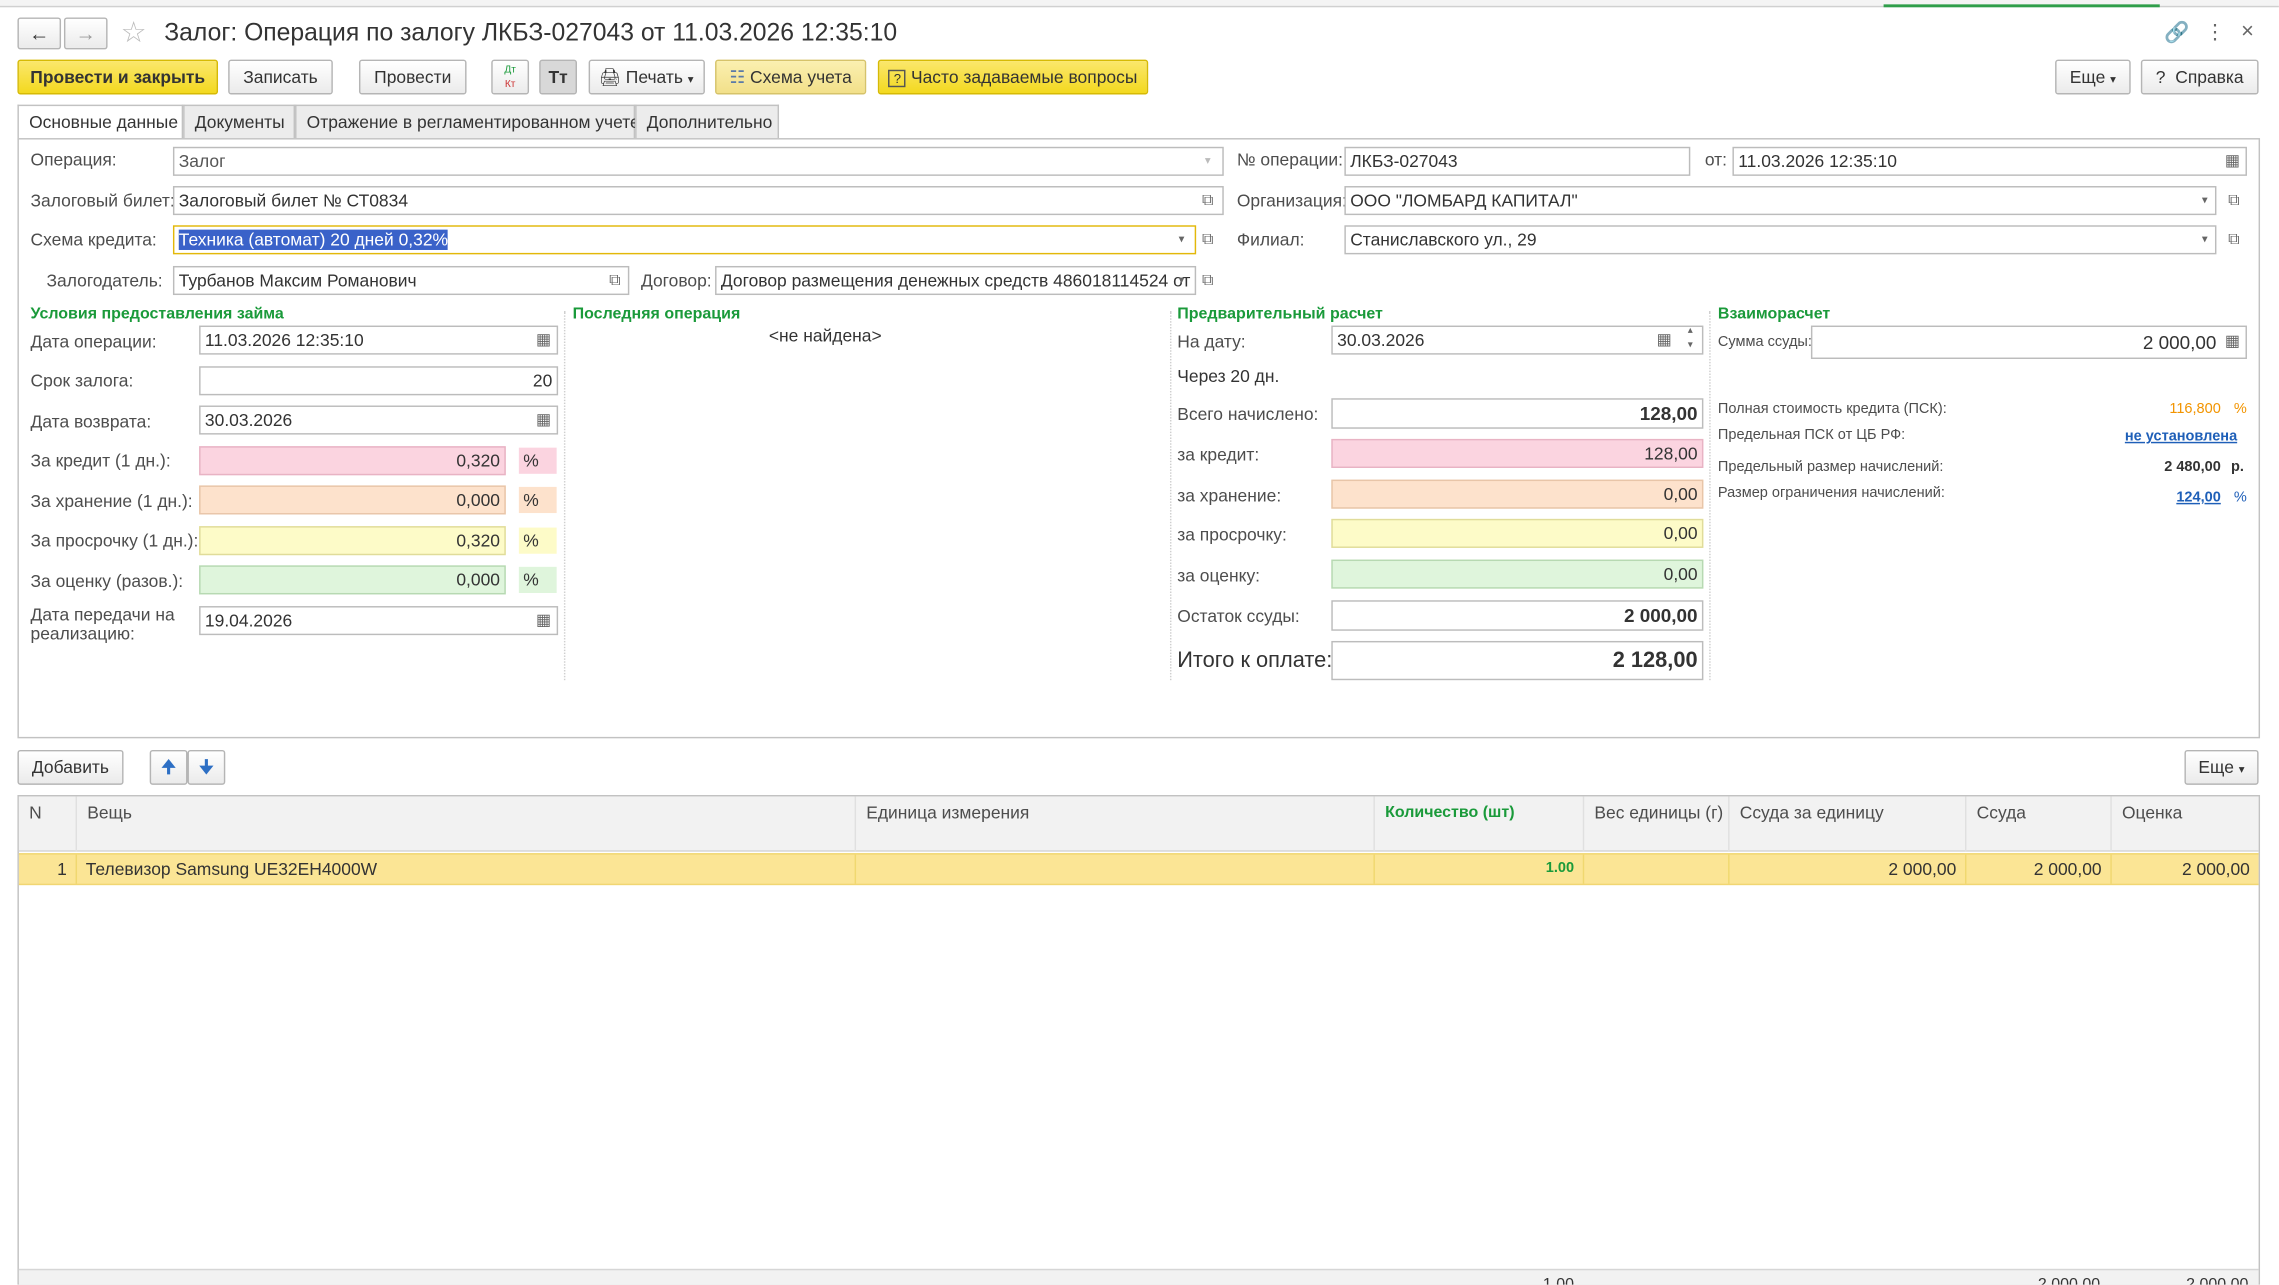 This screenshot has width=2279, height=1285. I want to click on organization-field: ООО "ЛОМБАРД КАПИТАЛ", so click(1780, 201).